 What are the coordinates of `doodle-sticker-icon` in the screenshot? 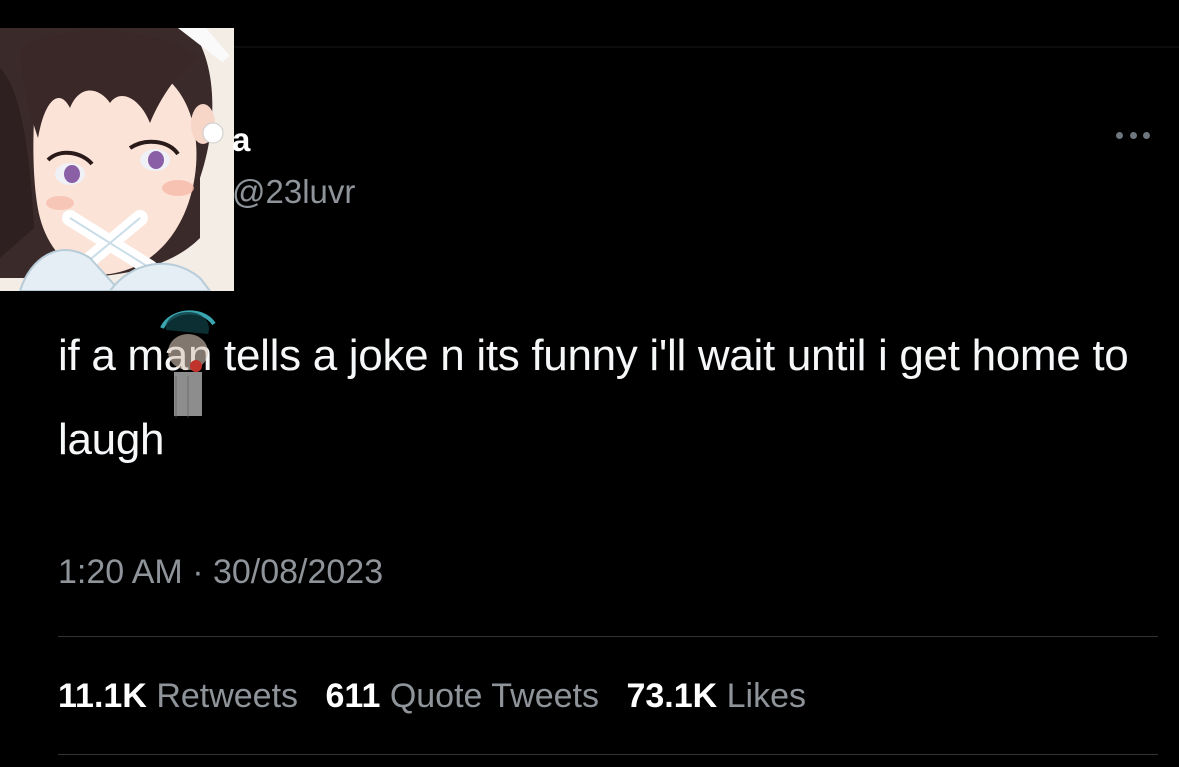 It's located at (188, 364).